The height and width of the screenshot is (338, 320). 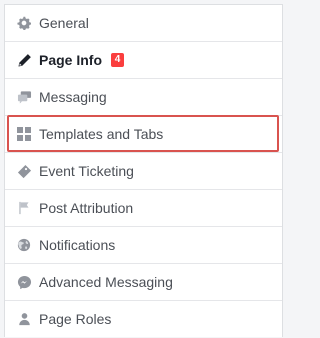 What do you see at coordinates (143, 97) in the screenshot?
I see `menu-item-messaging: Messaging` at bounding box center [143, 97].